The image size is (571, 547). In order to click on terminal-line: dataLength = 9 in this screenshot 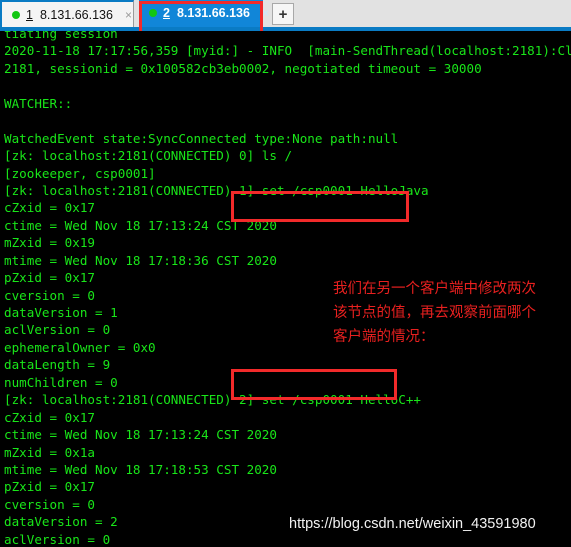, I will do `click(57, 365)`.